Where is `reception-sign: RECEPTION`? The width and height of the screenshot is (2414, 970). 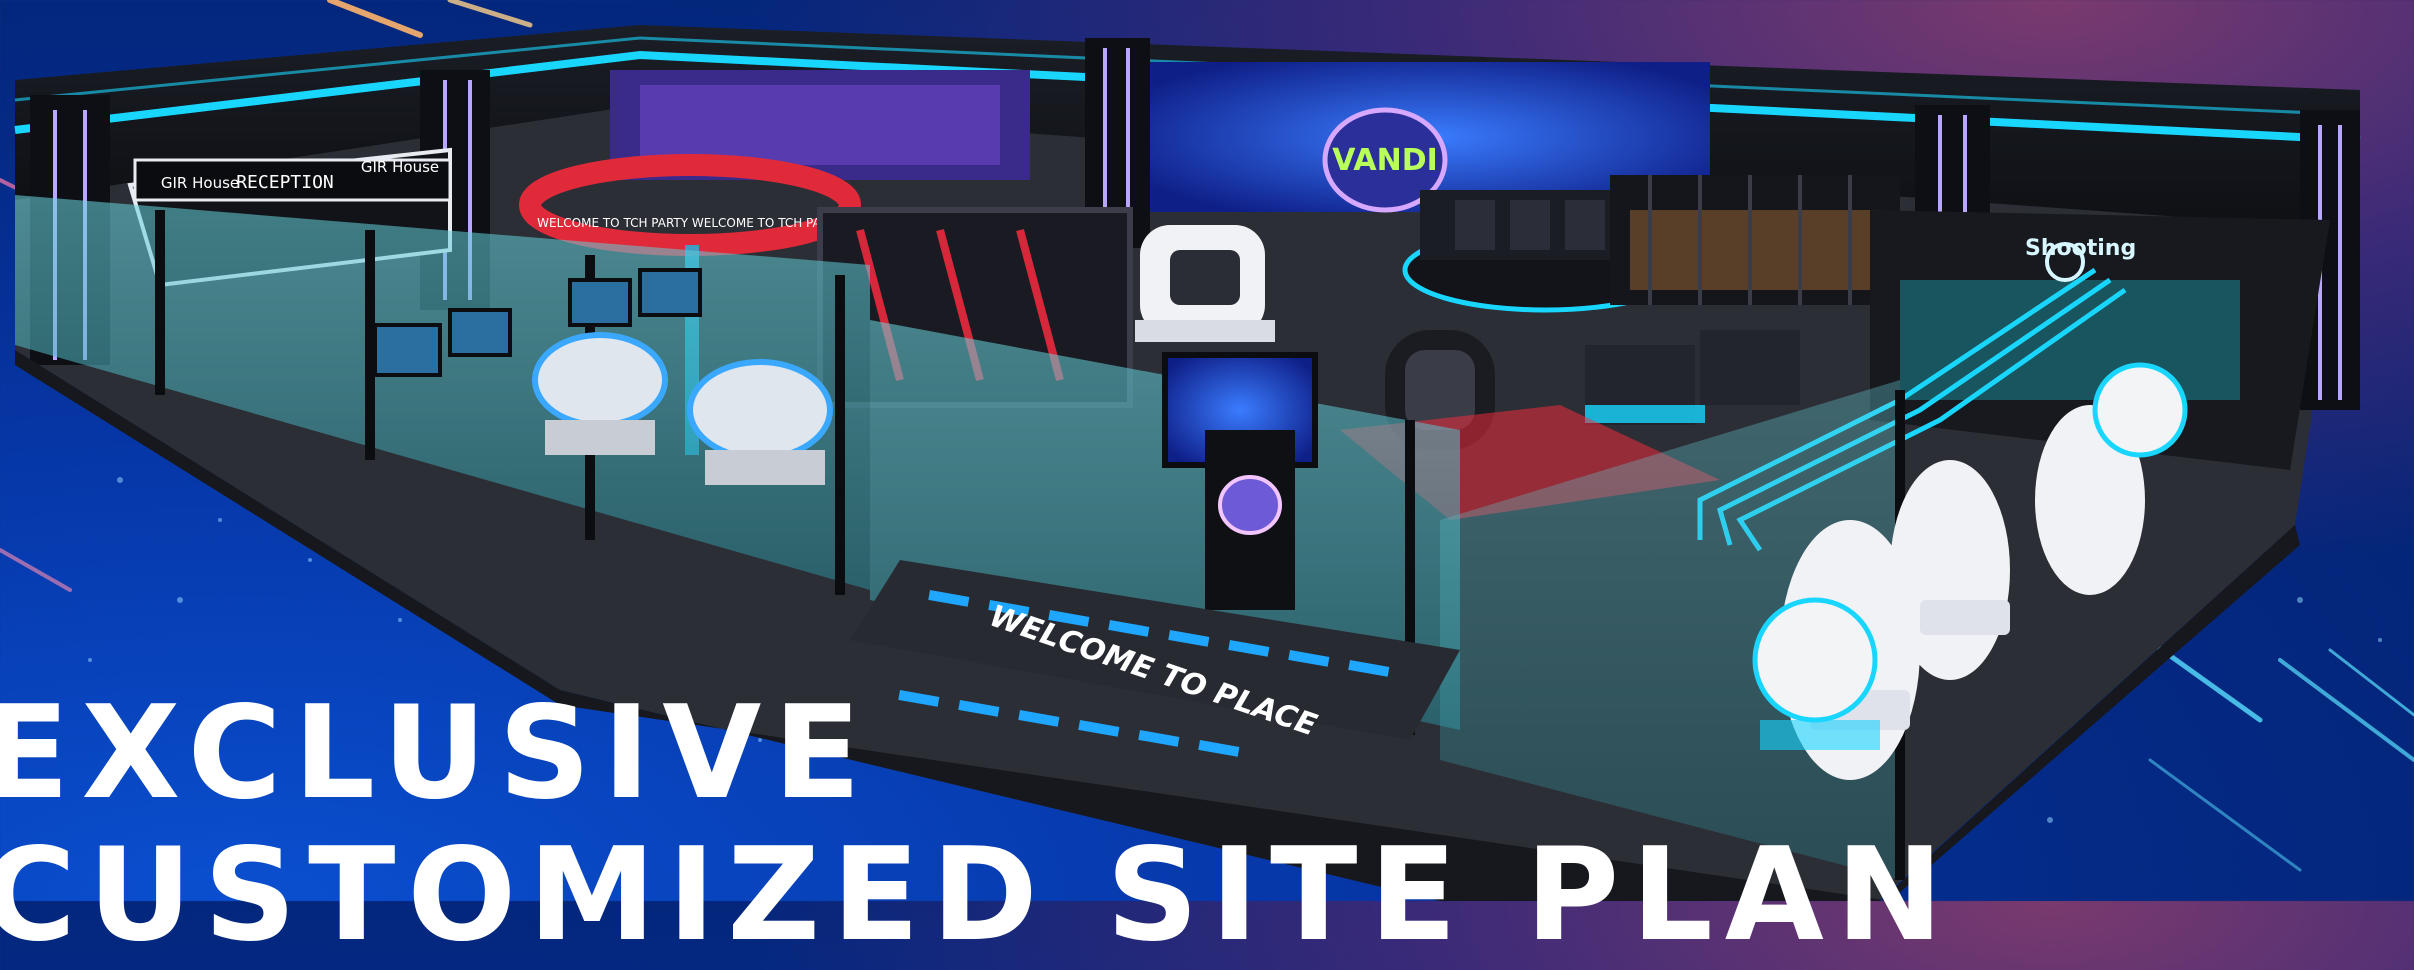 reception-sign: RECEPTION is located at coordinates (285, 182).